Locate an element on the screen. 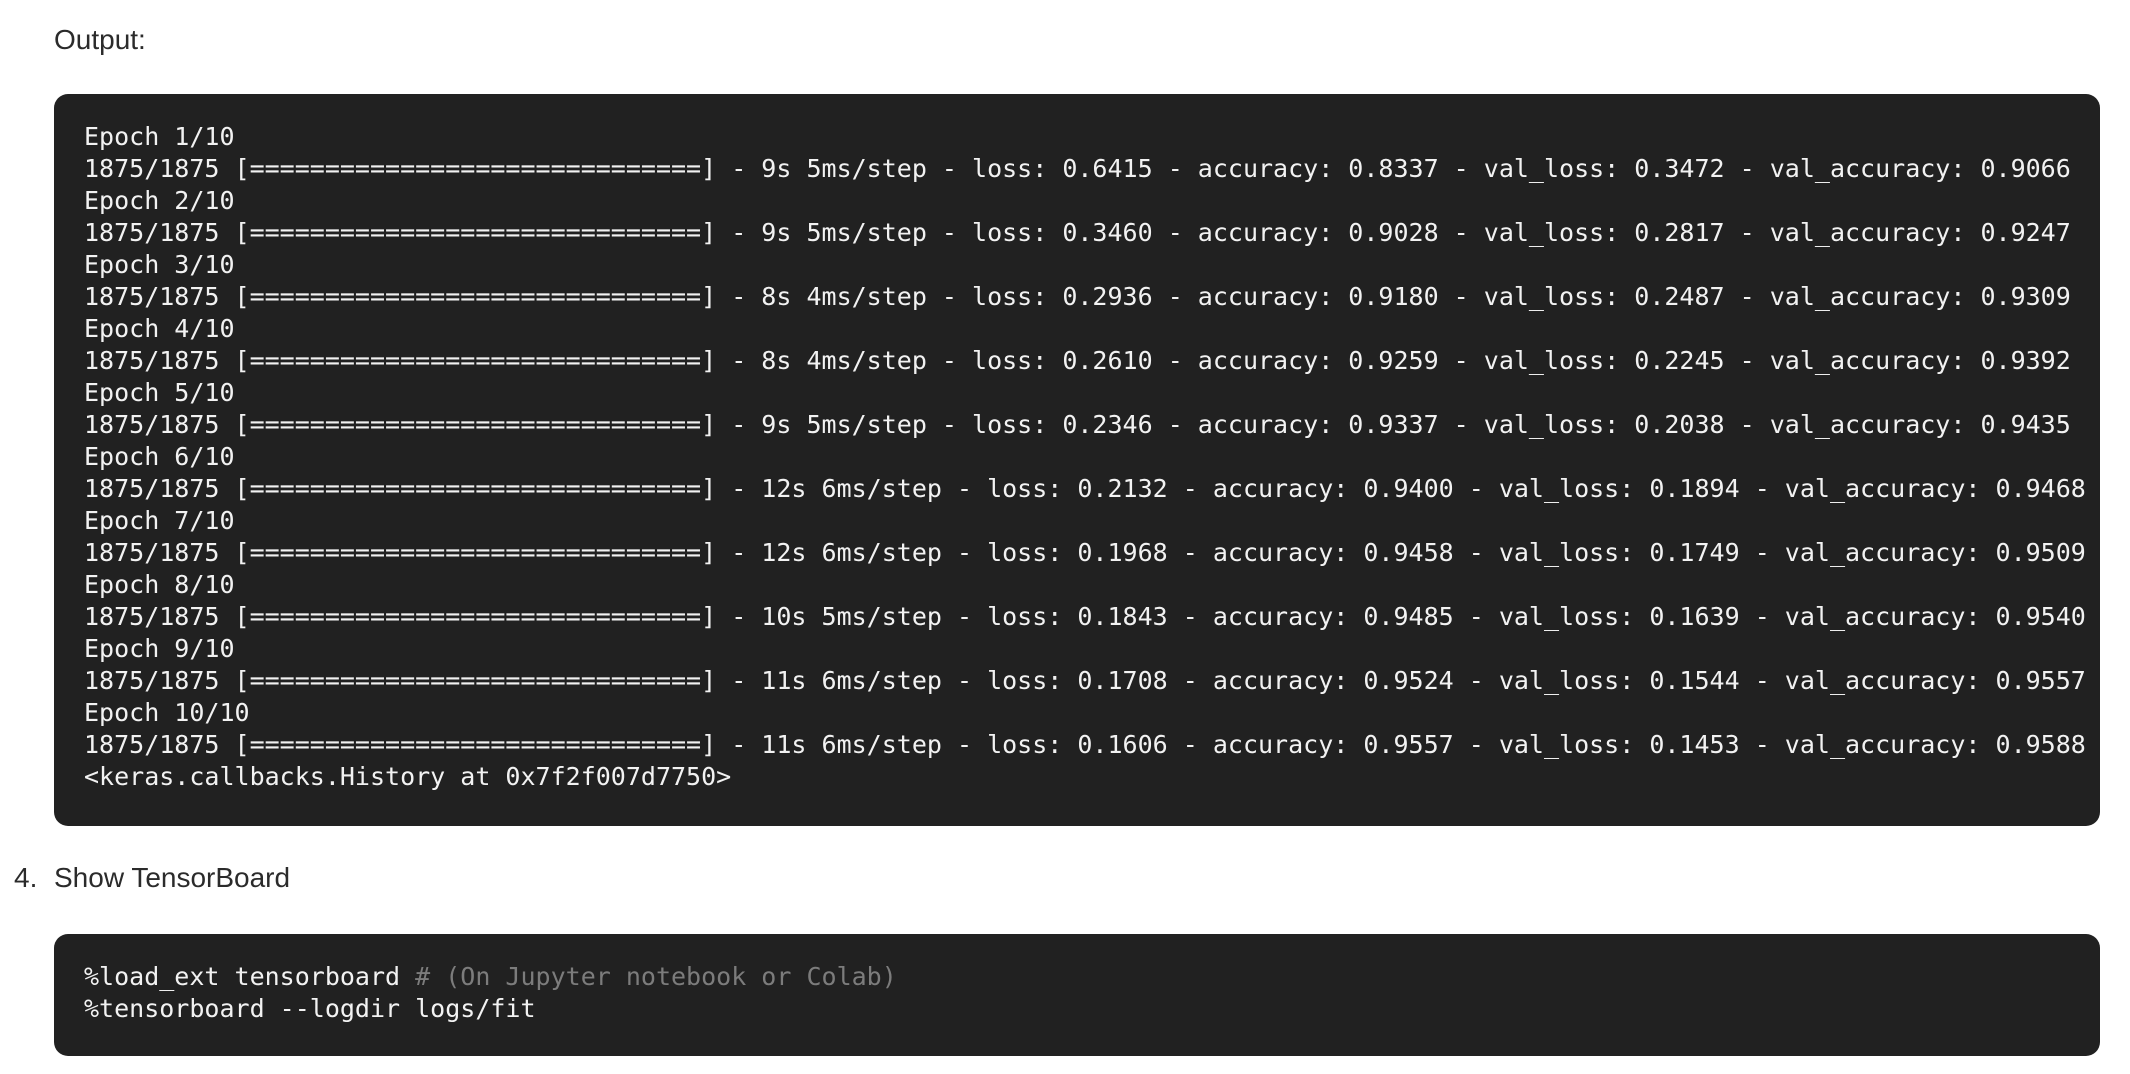 This screenshot has height=1074, width=2130. output-line: Epoch 1/10 is located at coordinates (159, 136).